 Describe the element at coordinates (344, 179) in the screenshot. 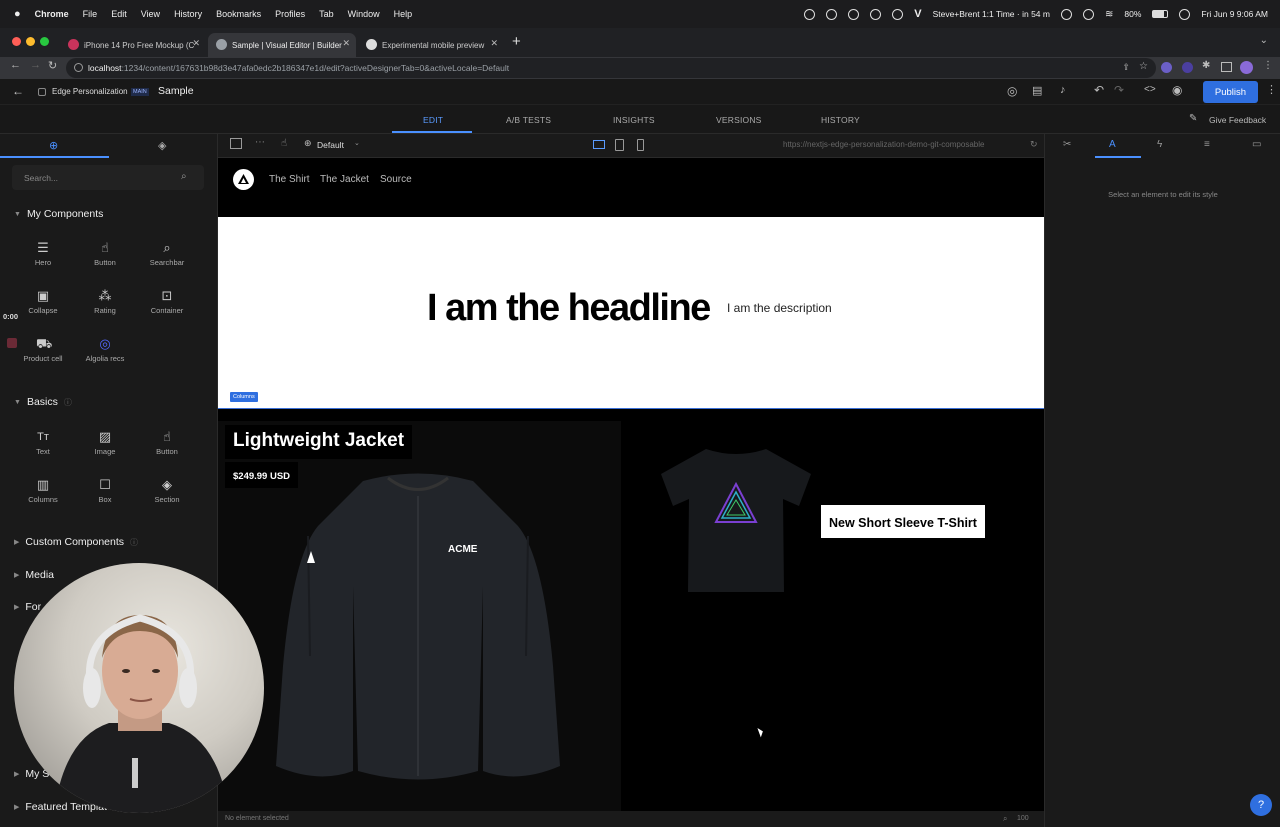

I see `nav-link-jacket: The Jacket` at that location.